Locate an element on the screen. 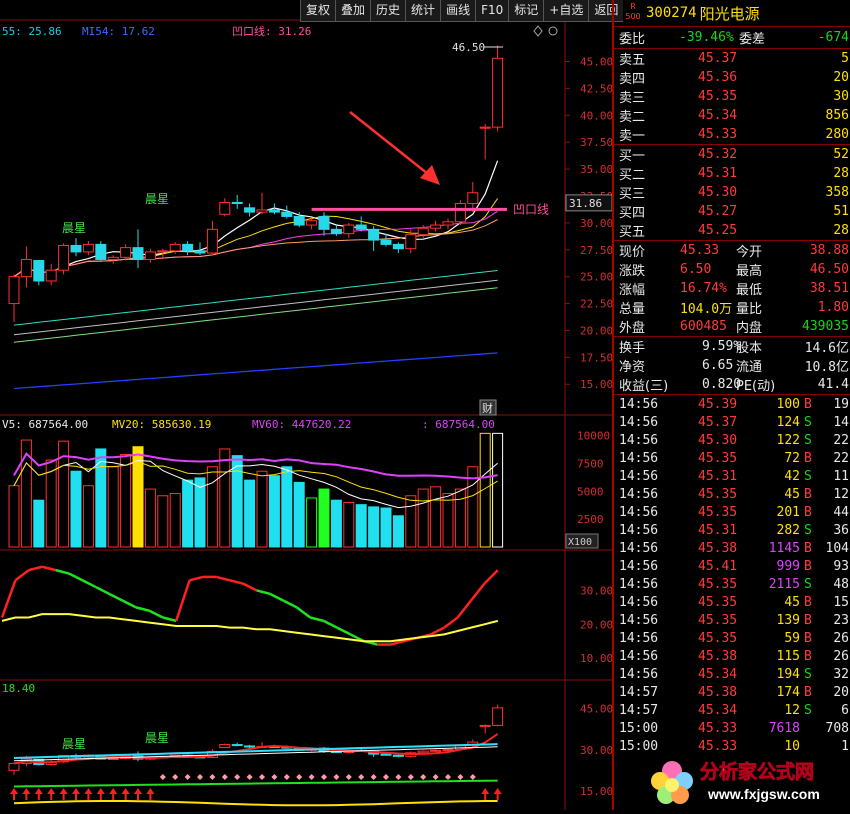 Image resolution: width=850 pixels, height=814 pixels. order-row: 买二 45.31 28 is located at coordinates (732, 173).